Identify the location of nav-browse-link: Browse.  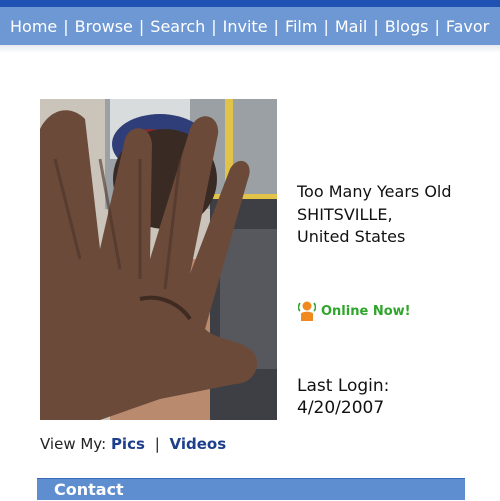
(104, 26).